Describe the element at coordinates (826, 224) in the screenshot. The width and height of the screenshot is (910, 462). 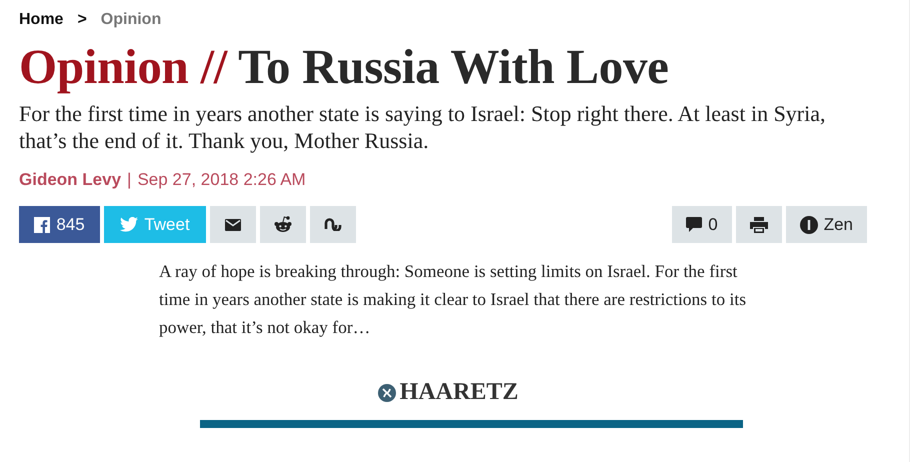
I see `zen-button: Zen` at that location.